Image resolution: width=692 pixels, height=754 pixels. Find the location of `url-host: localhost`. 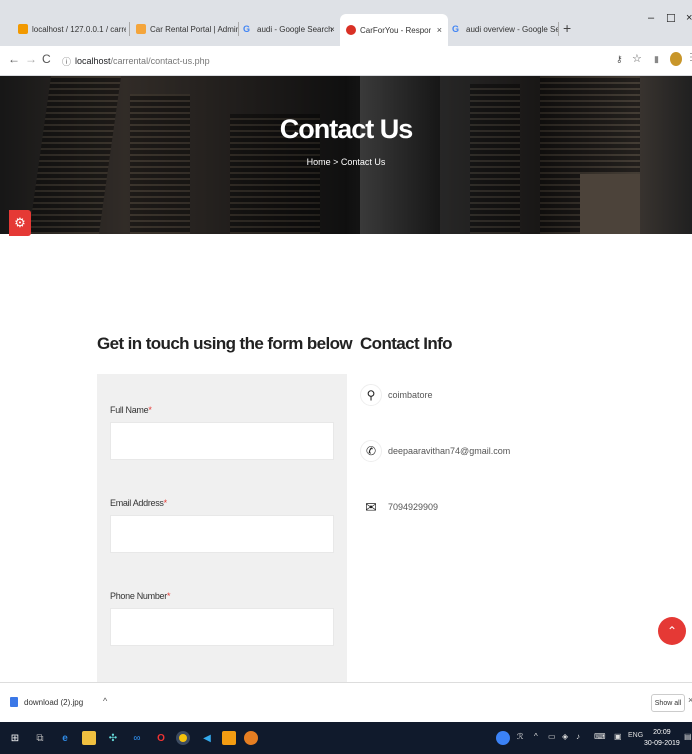

url-host: localhost is located at coordinates (93, 61).